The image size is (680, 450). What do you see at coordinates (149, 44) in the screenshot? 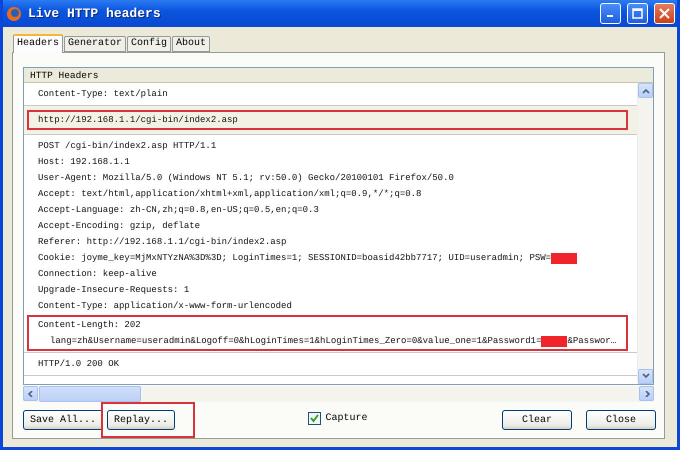
I see `tab: Config` at bounding box center [149, 44].